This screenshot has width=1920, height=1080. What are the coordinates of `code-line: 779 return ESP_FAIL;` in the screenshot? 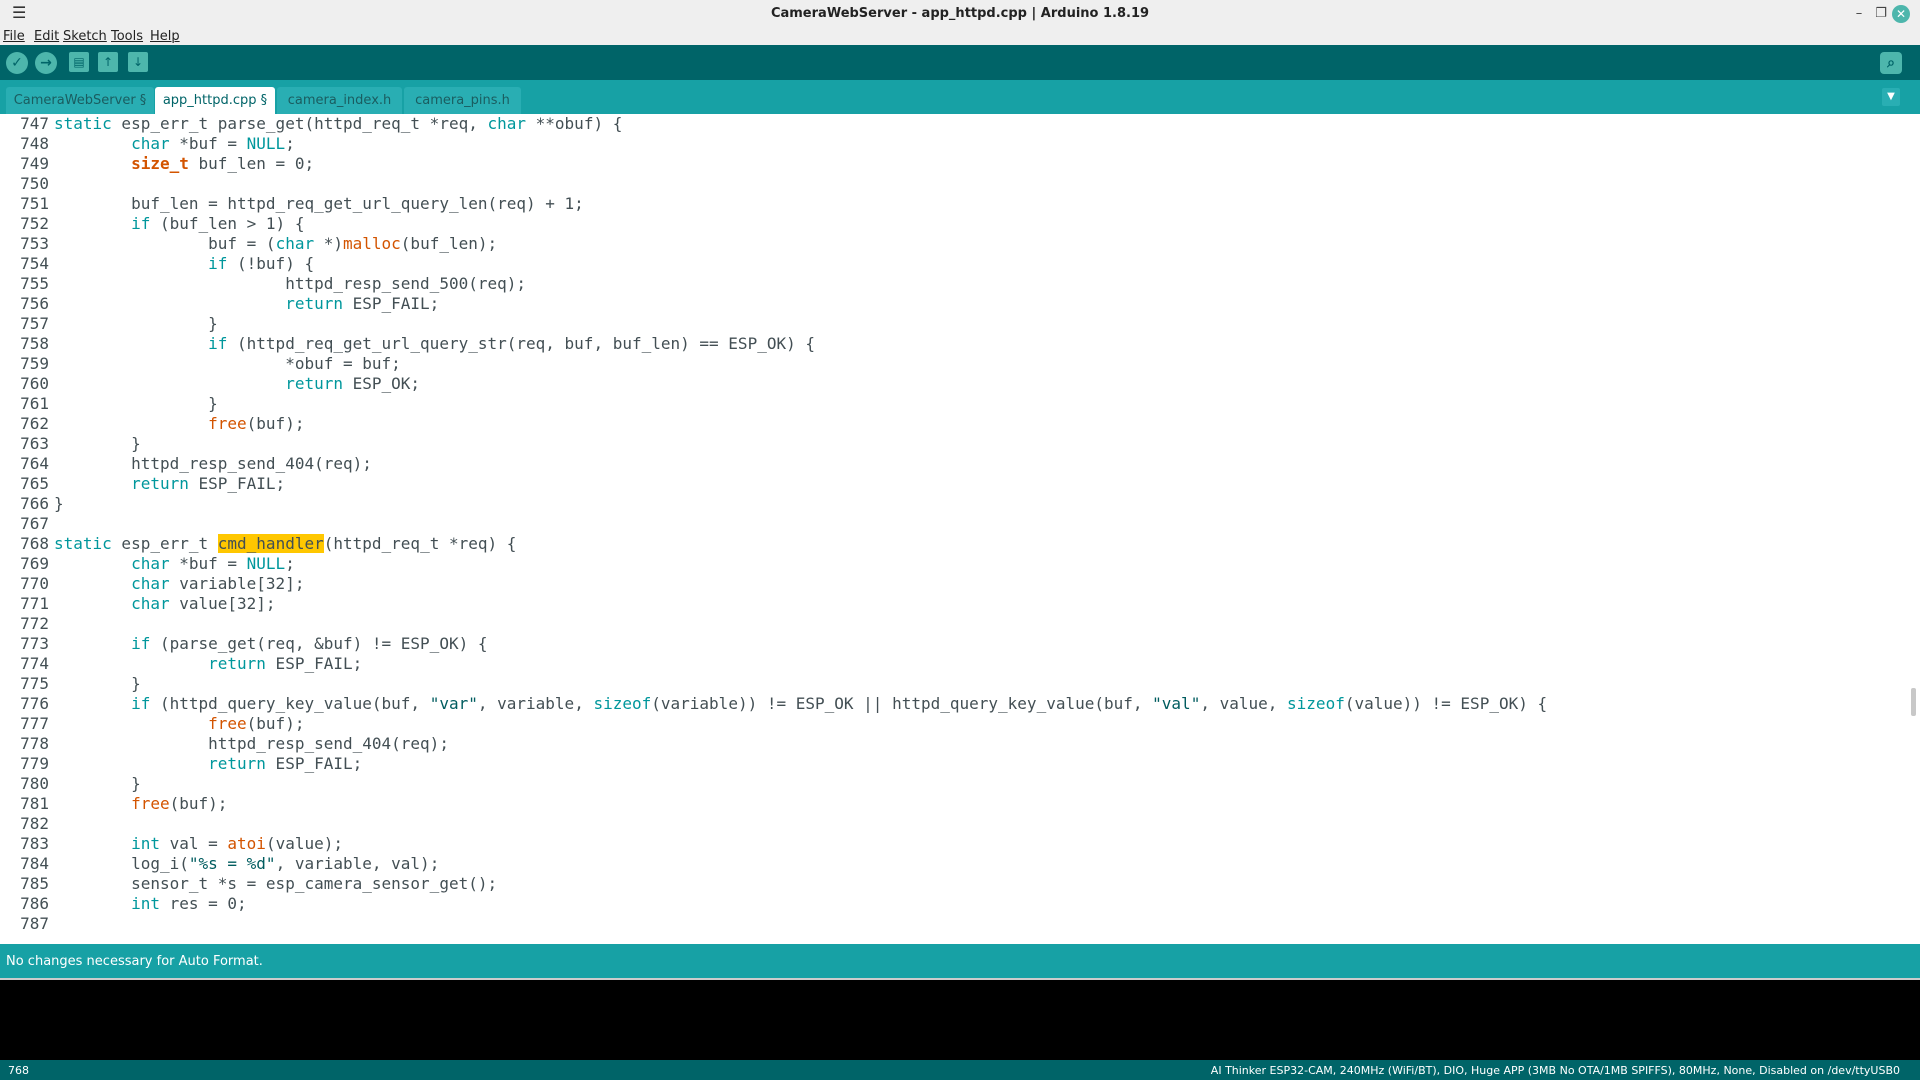 It's located at (191, 763).